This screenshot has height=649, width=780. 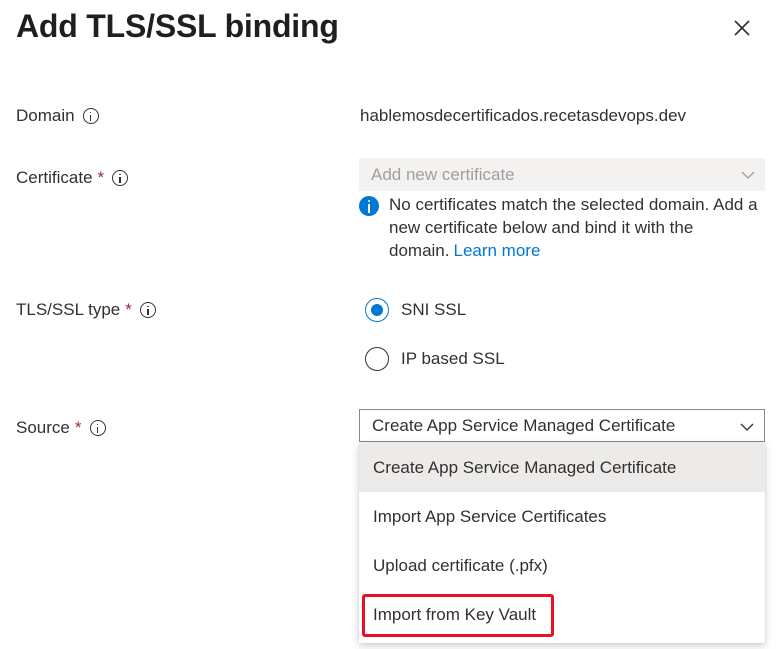 I want to click on certificate-dropdown-value: Add new certificate, so click(x=443, y=174).